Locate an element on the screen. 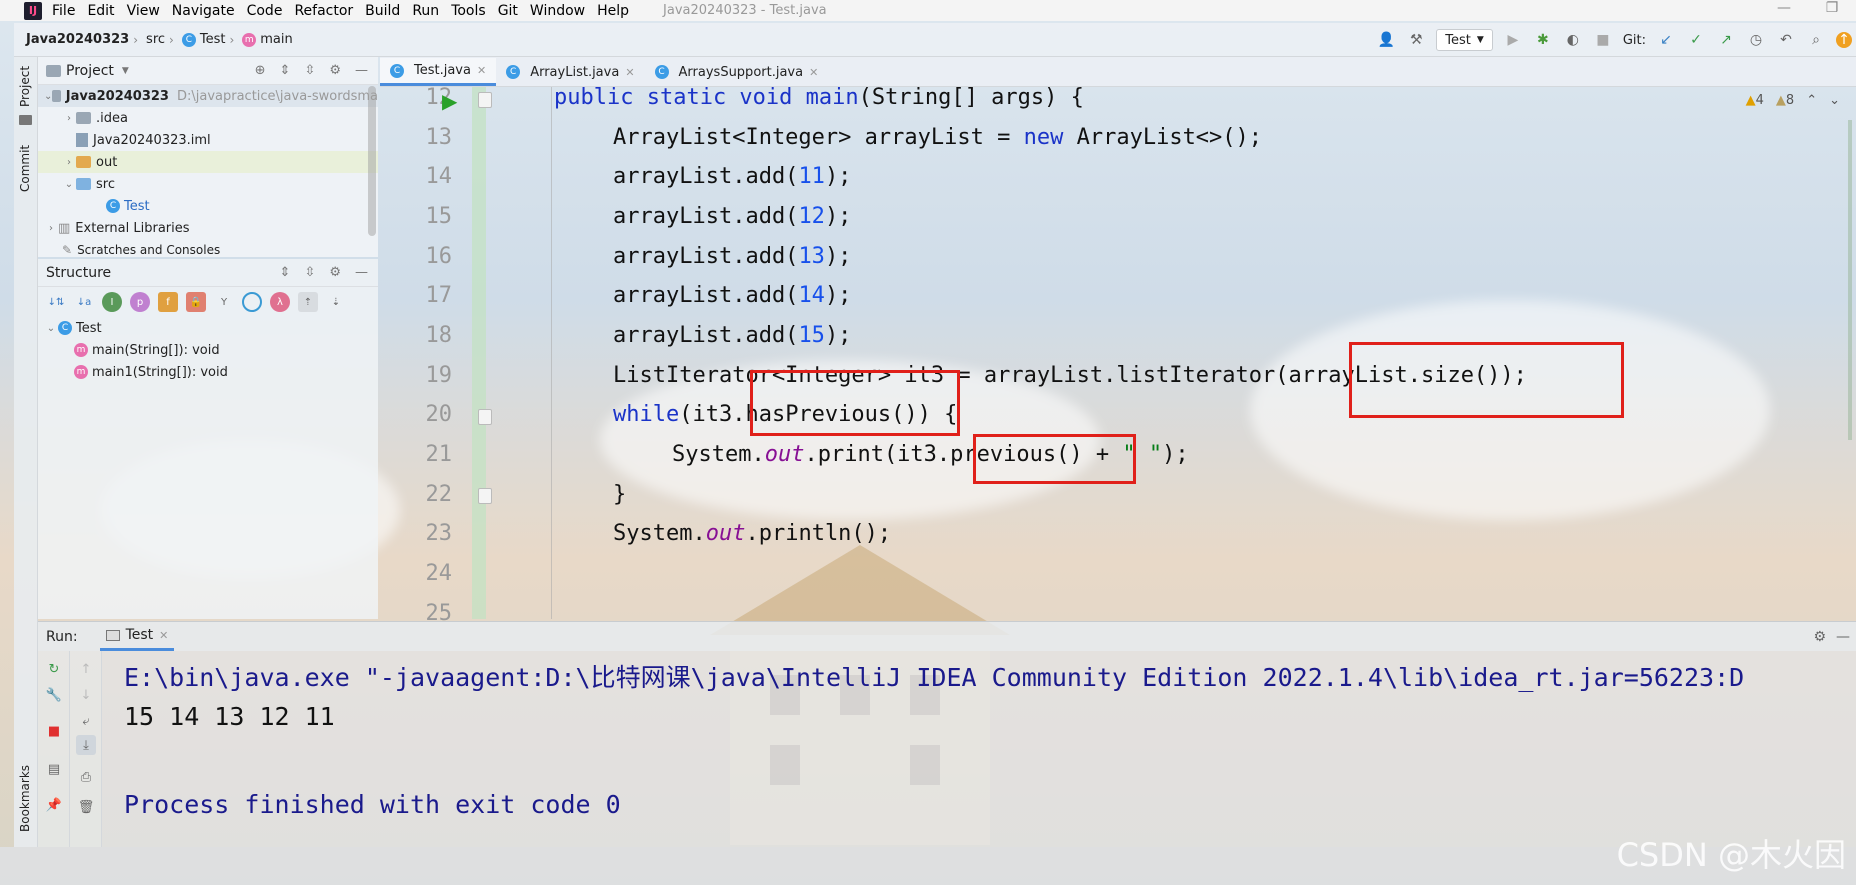 The width and height of the screenshot is (1856, 885). menu-navigate: Navigate is located at coordinates (203, 11).